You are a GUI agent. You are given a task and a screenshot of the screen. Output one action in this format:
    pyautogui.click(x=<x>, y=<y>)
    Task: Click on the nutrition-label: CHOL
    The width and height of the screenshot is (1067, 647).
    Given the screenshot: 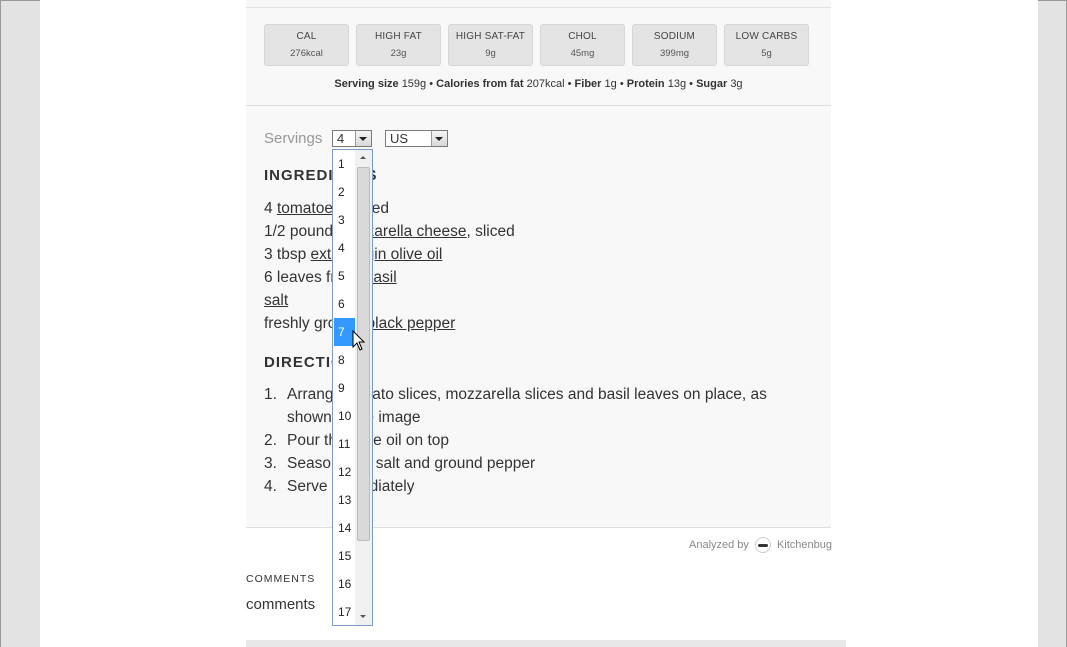 What is the action you would take?
    pyautogui.click(x=582, y=36)
    